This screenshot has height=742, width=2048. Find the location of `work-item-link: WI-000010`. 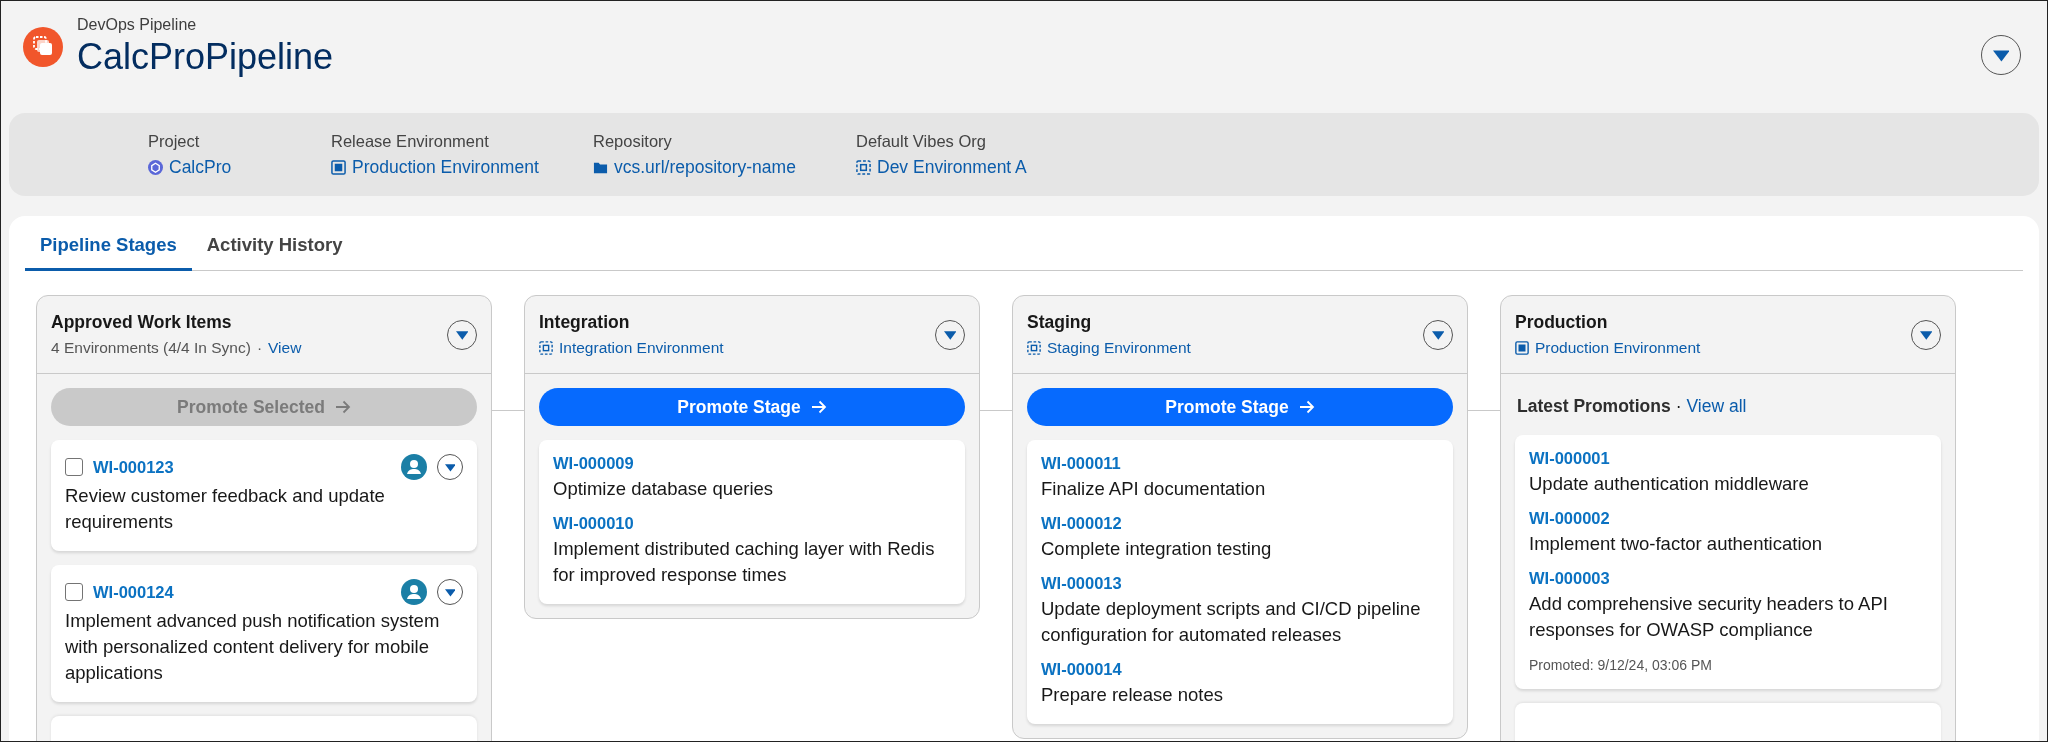

work-item-link: WI-000010 is located at coordinates (752, 523).